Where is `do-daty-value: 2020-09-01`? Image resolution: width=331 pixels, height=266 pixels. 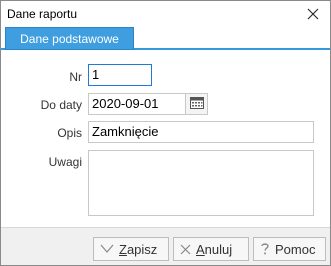 do-daty-value: 2020-09-01 is located at coordinates (125, 103).